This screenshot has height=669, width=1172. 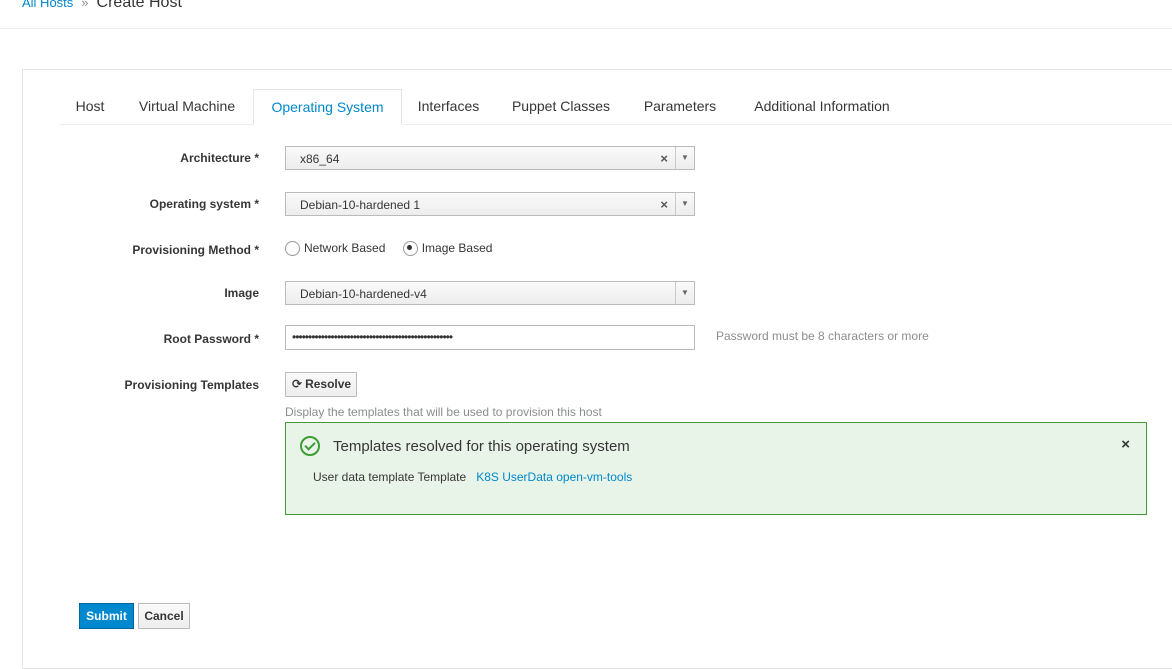 What do you see at coordinates (822, 106) in the screenshot?
I see `tab-additional-information: Additional Information` at bounding box center [822, 106].